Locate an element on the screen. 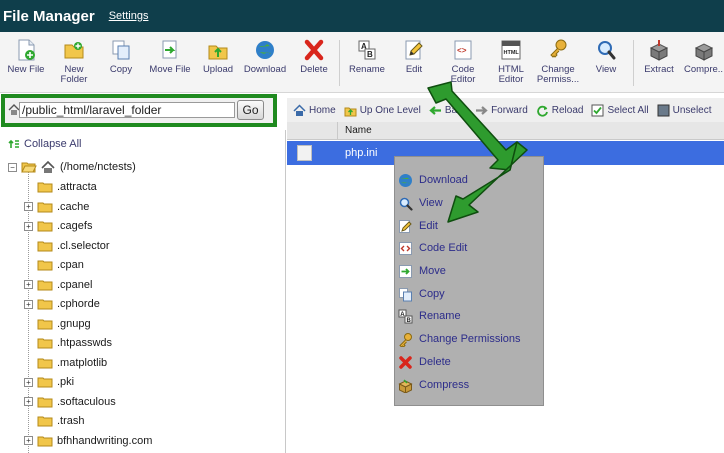  edit-button: Edit is located at coordinates (414, 56).